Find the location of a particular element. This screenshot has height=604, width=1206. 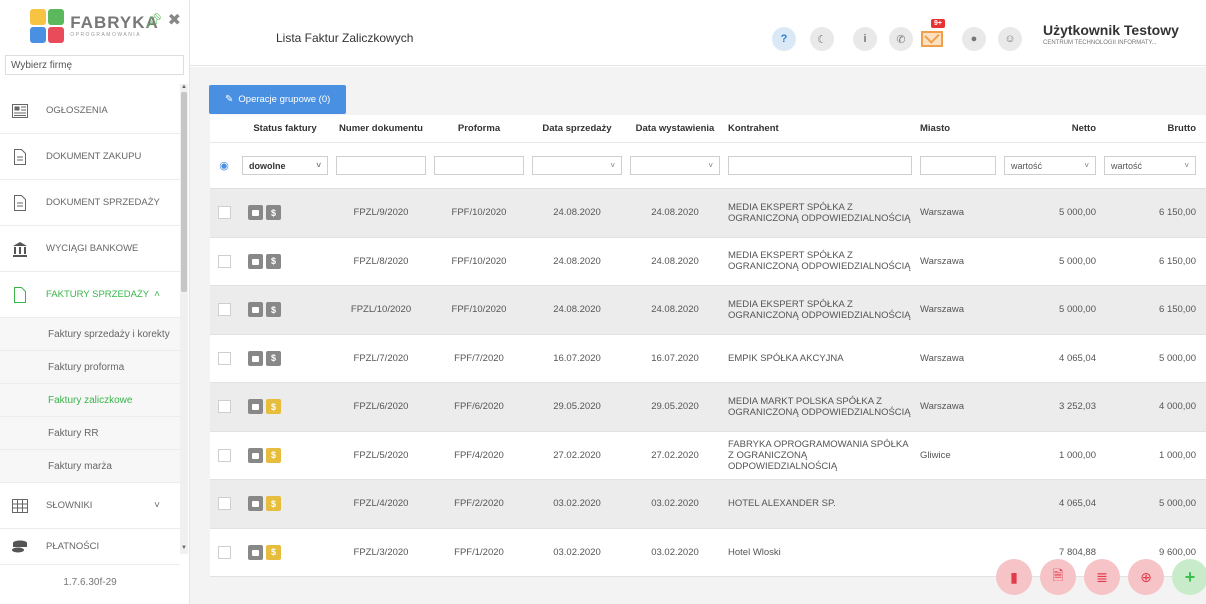

user-name: Użytkownik Testowy is located at coordinates (1111, 30).